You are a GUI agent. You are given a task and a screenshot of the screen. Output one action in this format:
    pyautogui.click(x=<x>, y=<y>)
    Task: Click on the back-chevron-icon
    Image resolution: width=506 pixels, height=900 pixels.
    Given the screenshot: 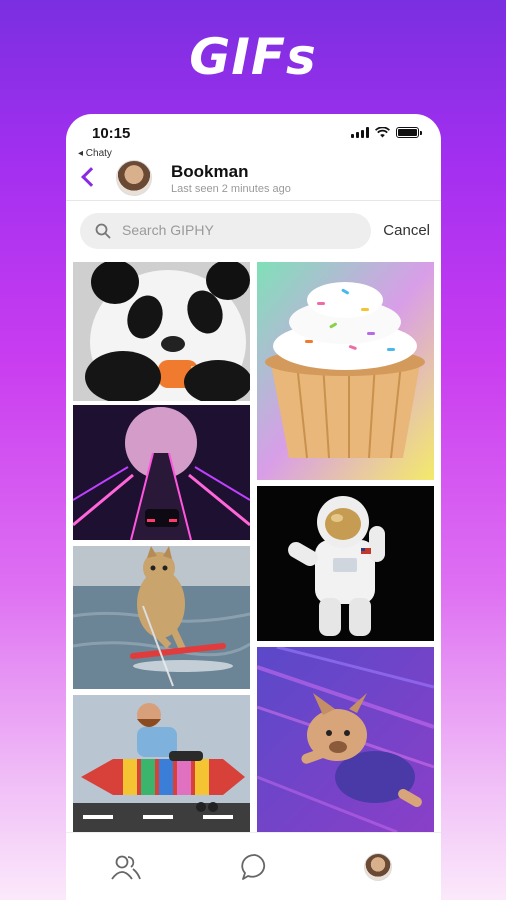 What is the action you would take?
    pyautogui.click(x=91, y=177)
    